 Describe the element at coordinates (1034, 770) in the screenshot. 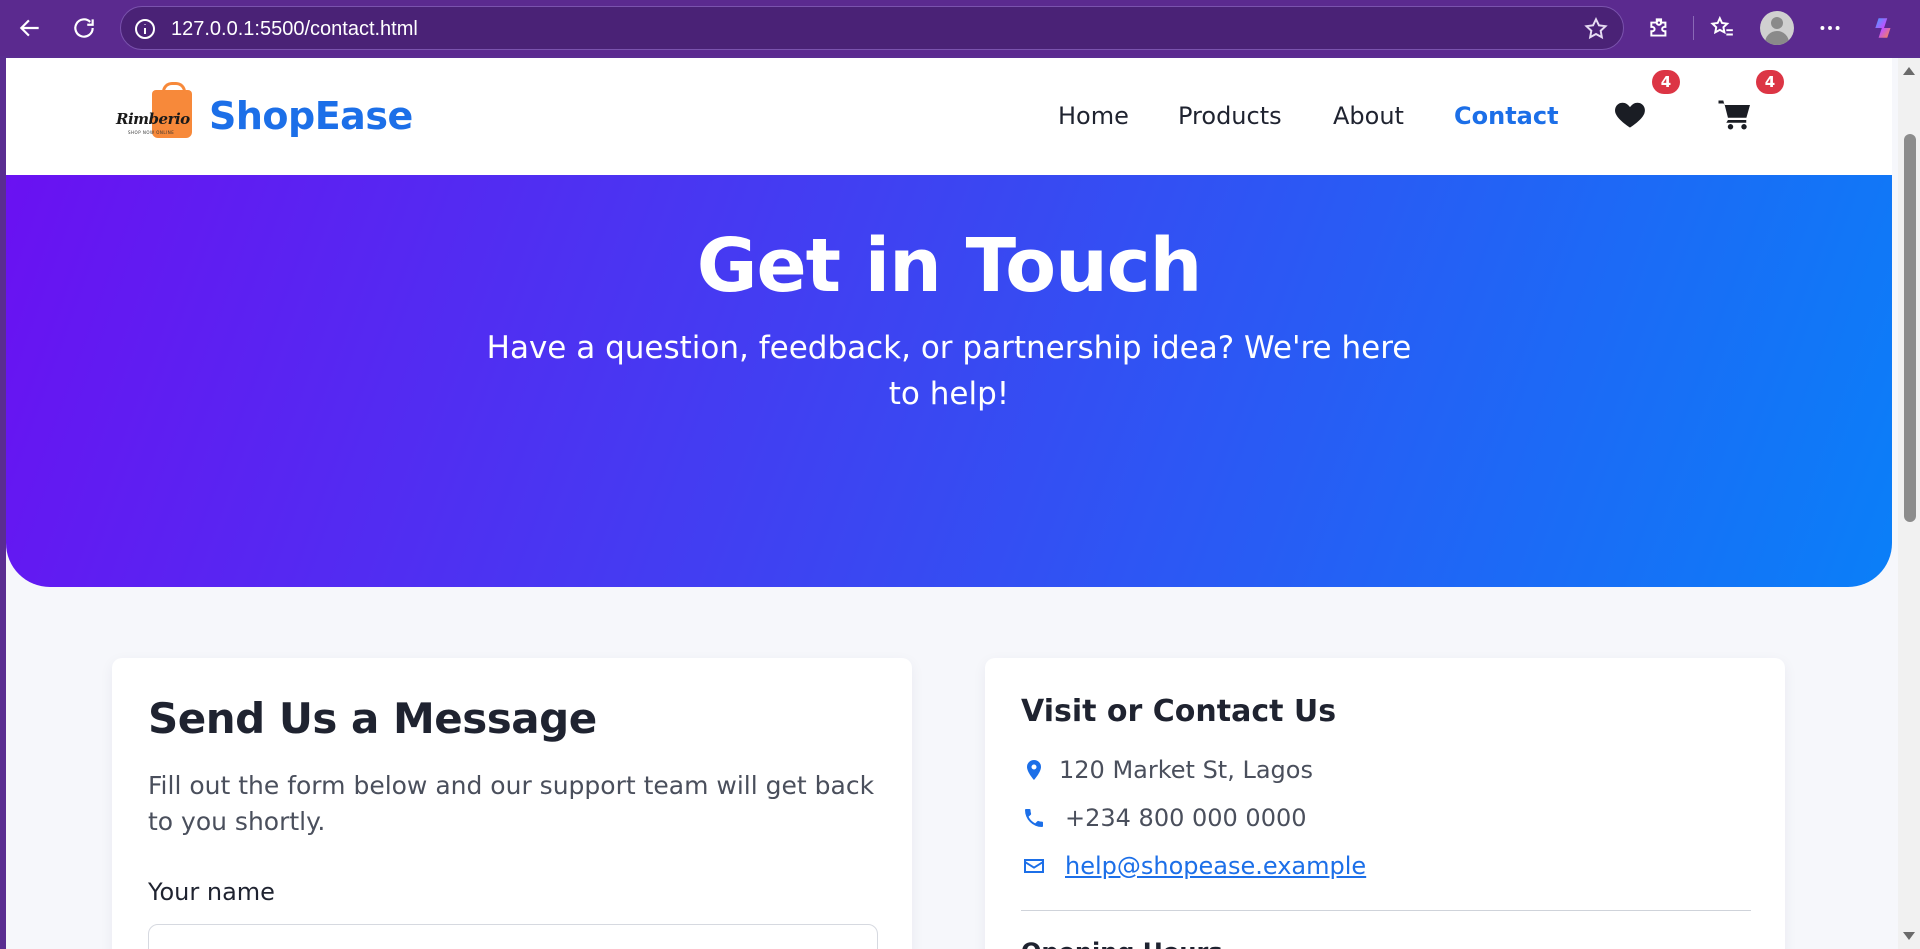

I see `location-pin-icon` at that location.